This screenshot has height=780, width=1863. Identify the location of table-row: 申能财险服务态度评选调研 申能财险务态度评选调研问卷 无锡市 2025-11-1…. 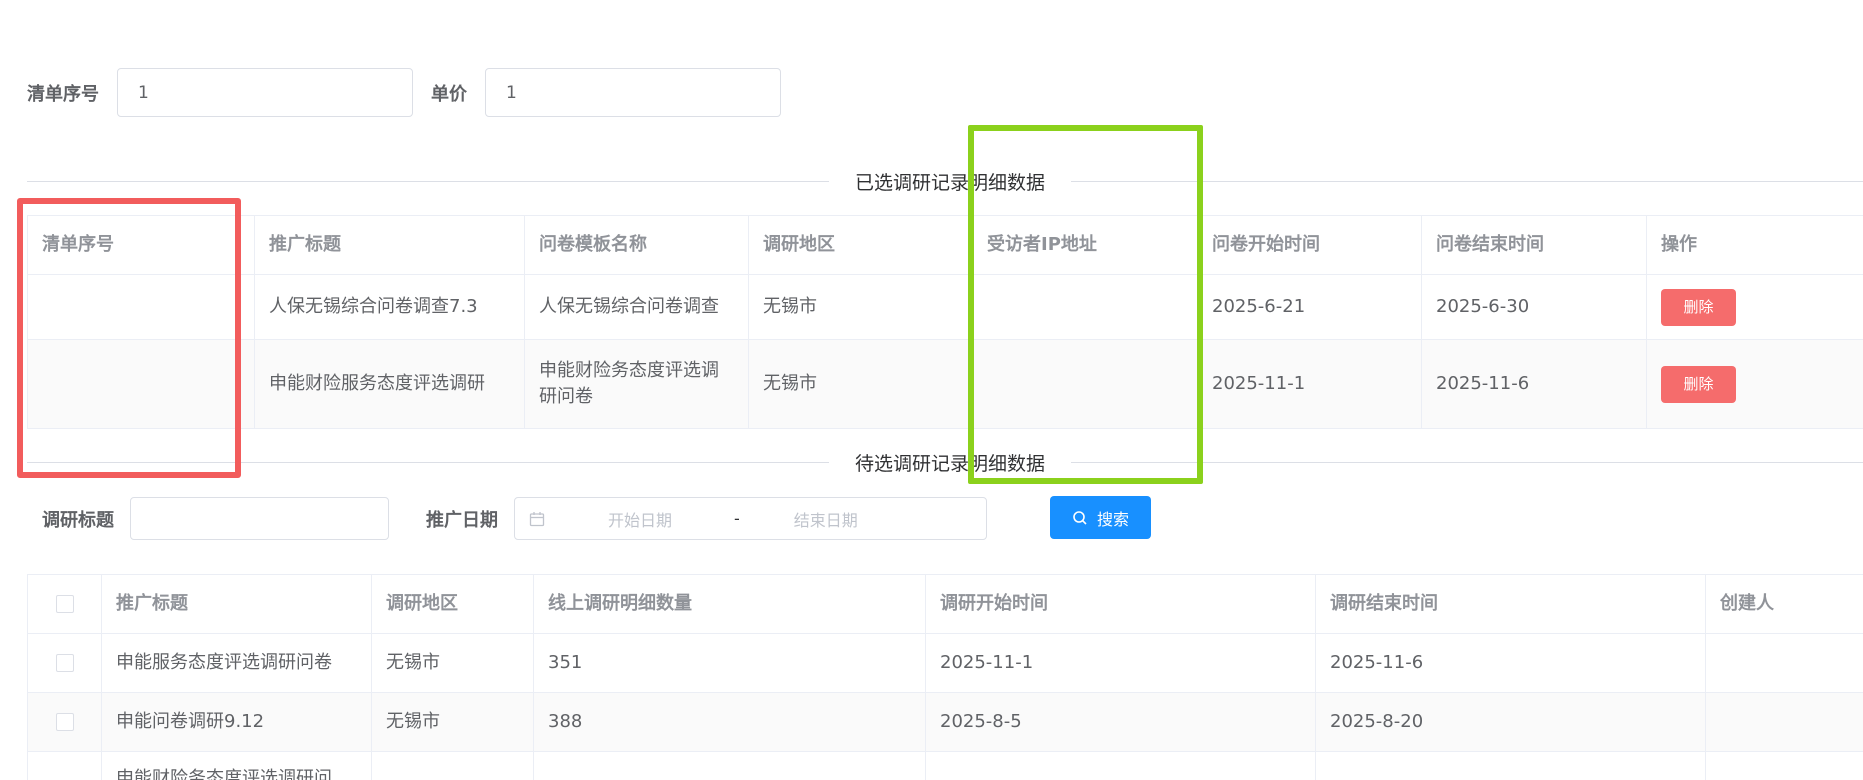
(945, 384).